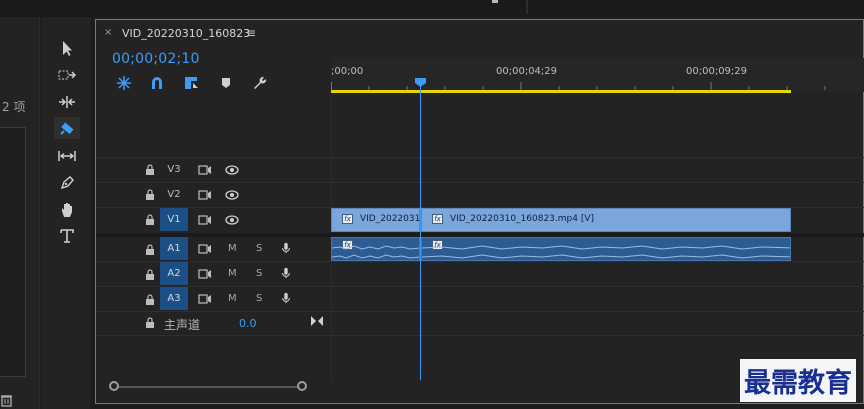 The image size is (864, 409). Describe the element at coordinates (213, 249) in the screenshot. I see `track-a1: A1 M S` at that location.